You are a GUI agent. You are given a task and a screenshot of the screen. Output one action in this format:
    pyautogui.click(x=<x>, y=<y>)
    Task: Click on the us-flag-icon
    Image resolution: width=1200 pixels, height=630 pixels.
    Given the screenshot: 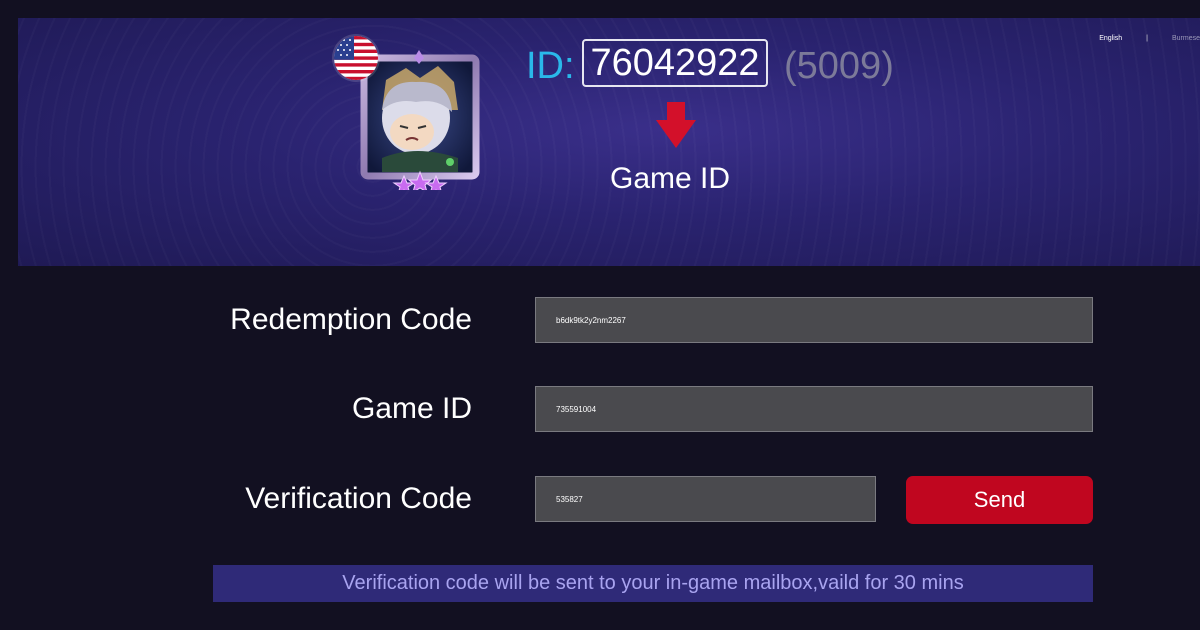 What is the action you would take?
    pyautogui.click(x=356, y=58)
    